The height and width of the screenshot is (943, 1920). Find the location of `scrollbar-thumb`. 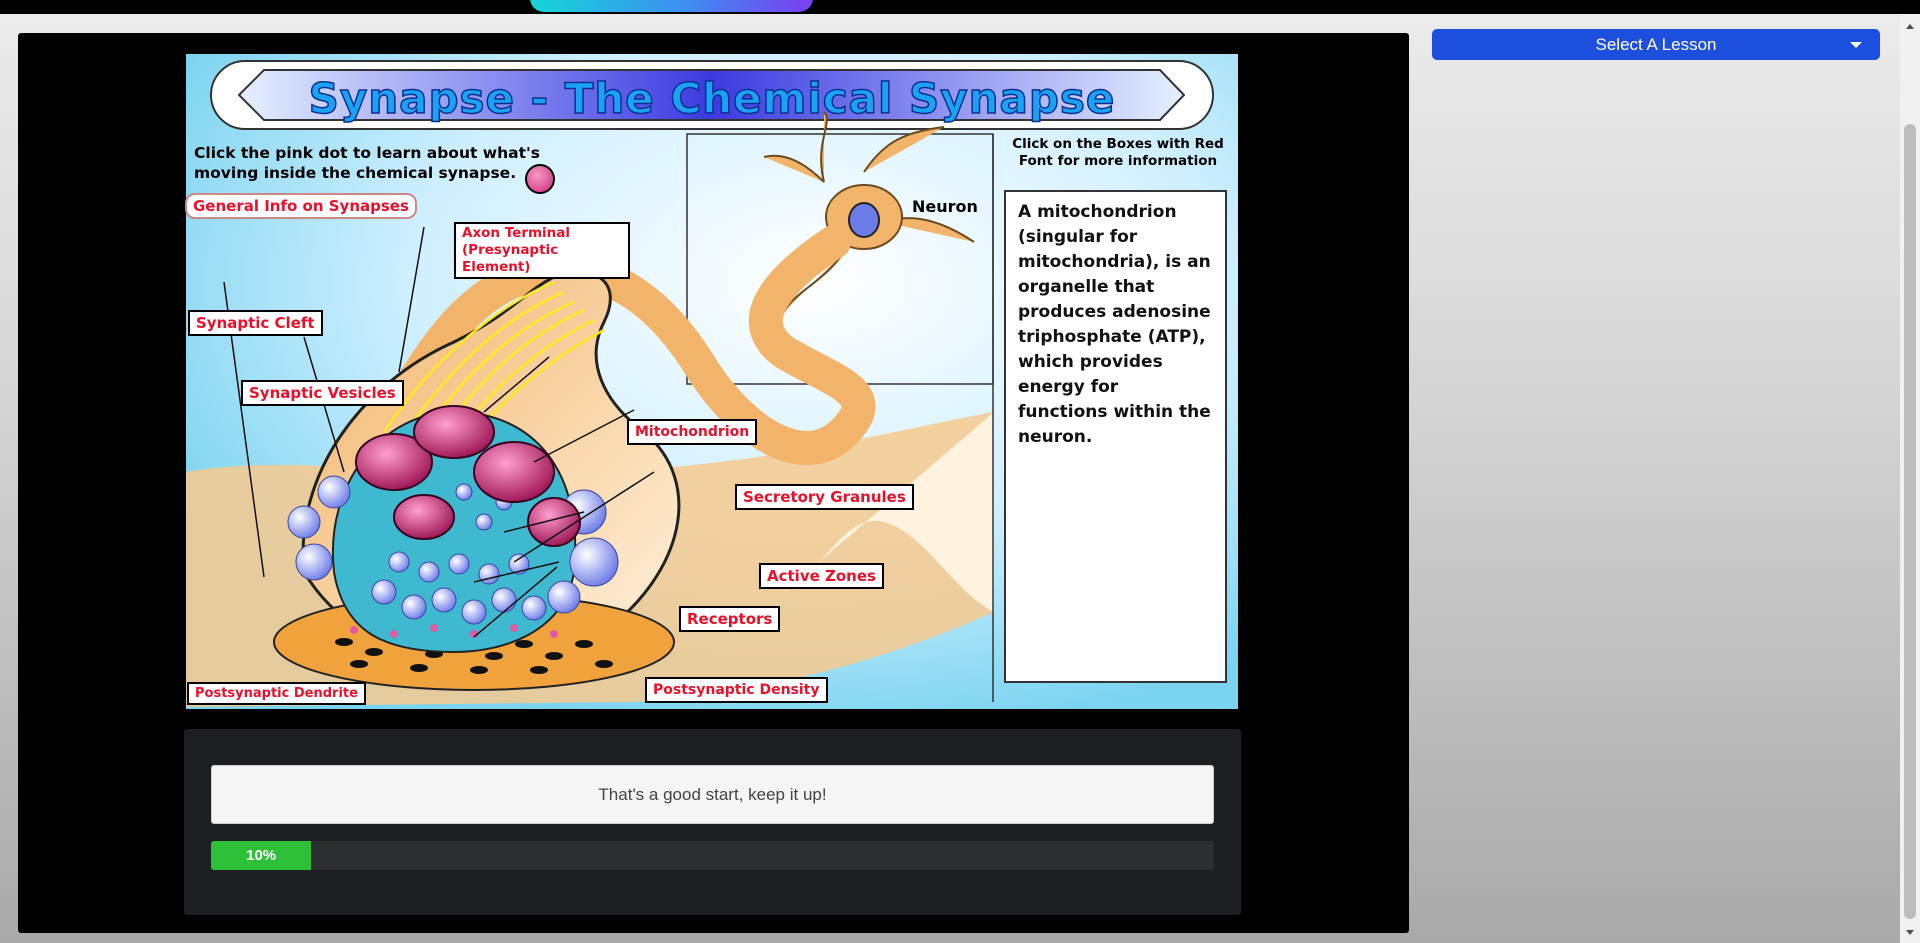

scrollbar-thumb is located at coordinates (1910, 521).